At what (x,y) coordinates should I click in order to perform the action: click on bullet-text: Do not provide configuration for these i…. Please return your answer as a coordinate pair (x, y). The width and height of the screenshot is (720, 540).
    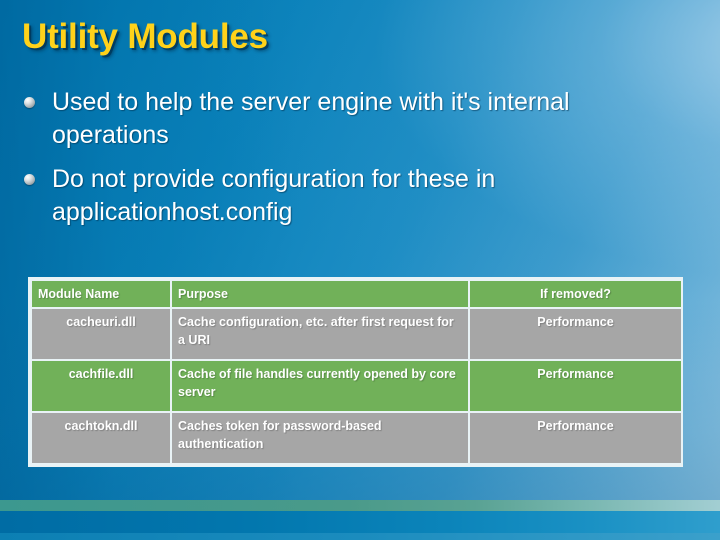
    Looking at the image, I should click on (274, 195).